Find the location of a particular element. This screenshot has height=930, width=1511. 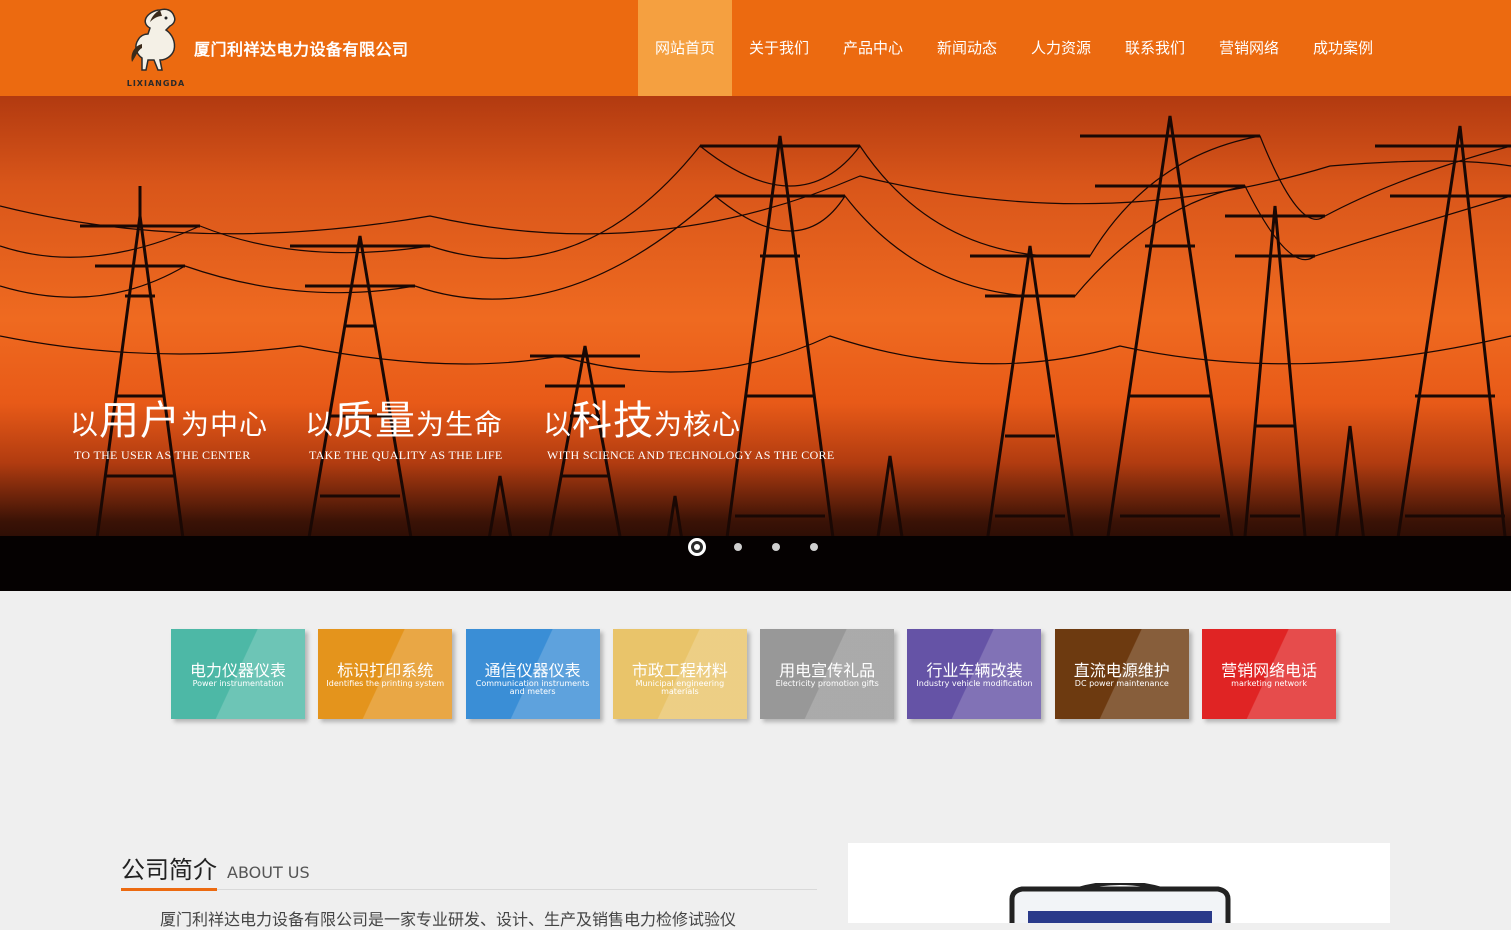

nav-item-products: 产品中心 is located at coordinates (873, 48).